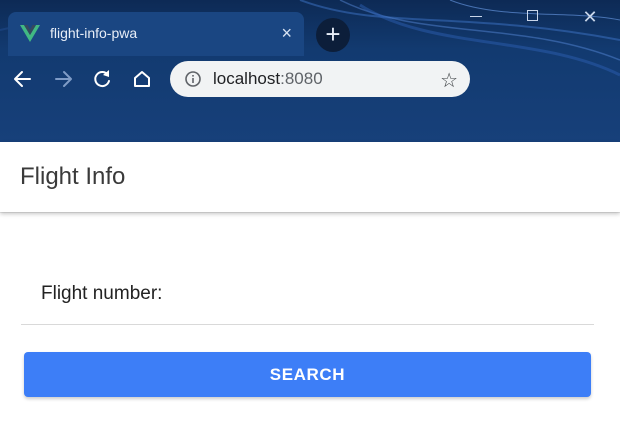 Image resolution: width=620 pixels, height=441 pixels. Describe the element at coordinates (532, 17) in the screenshot. I see `window-maximize-button` at that location.